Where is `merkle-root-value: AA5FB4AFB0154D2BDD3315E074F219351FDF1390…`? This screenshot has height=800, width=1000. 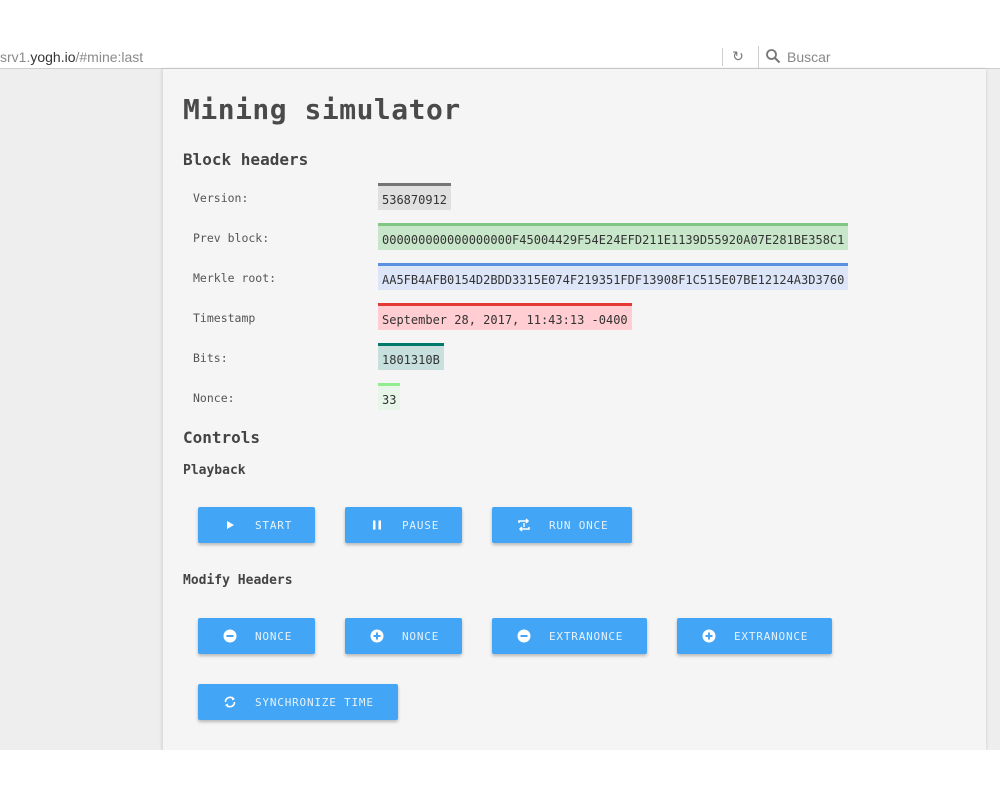 merkle-root-value: AA5FB4AFB0154D2BDD3315E074F219351FDF1390… is located at coordinates (613, 276).